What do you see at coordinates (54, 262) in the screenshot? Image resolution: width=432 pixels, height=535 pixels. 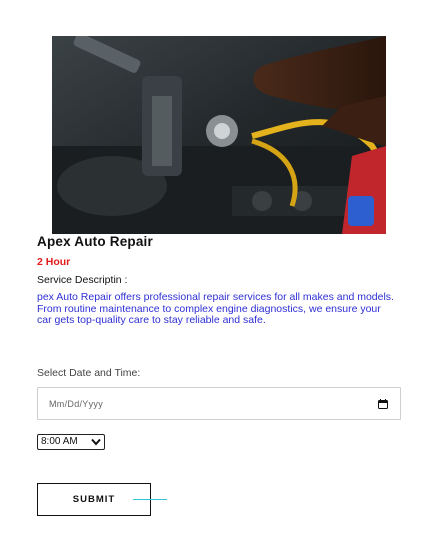 I see `service-duration: 2 Hour` at bounding box center [54, 262].